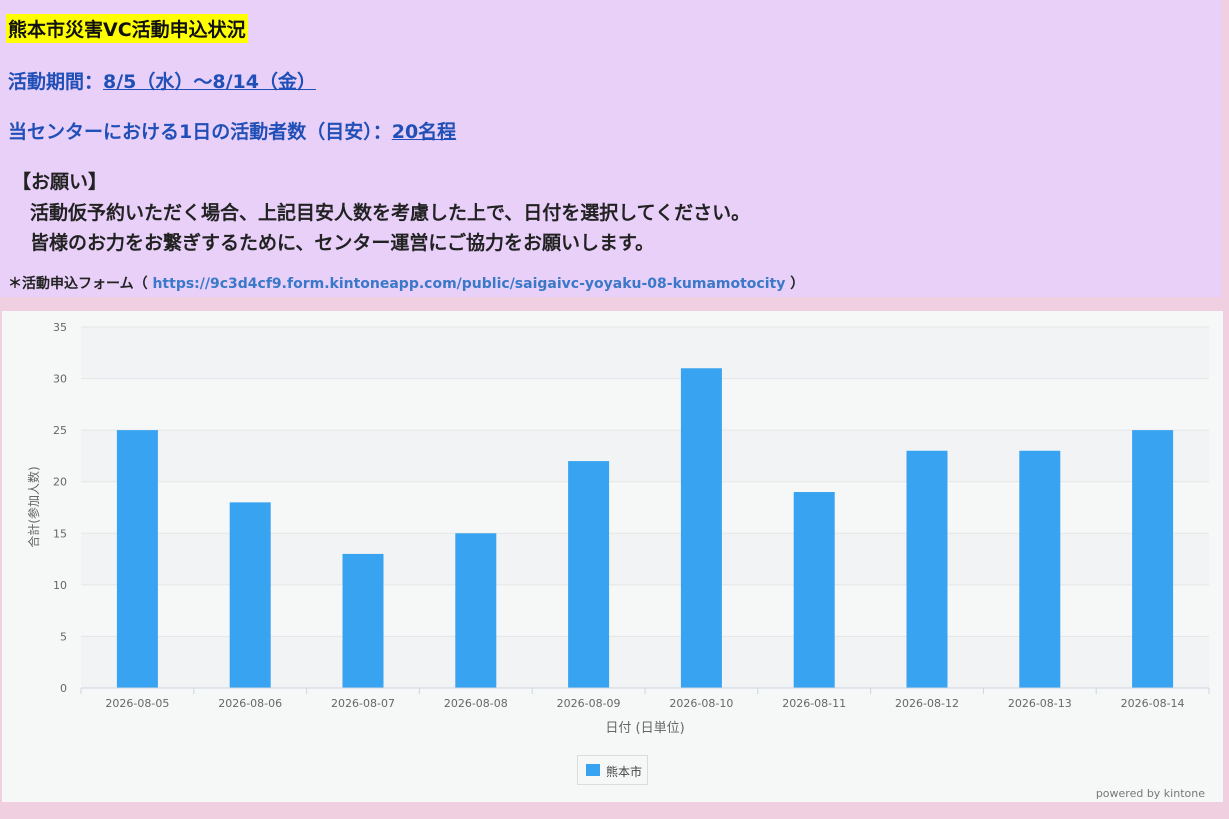  Describe the element at coordinates (33, 506) in the screenshot. I see `y-axis-title: 合計(参加人数)` at that location.